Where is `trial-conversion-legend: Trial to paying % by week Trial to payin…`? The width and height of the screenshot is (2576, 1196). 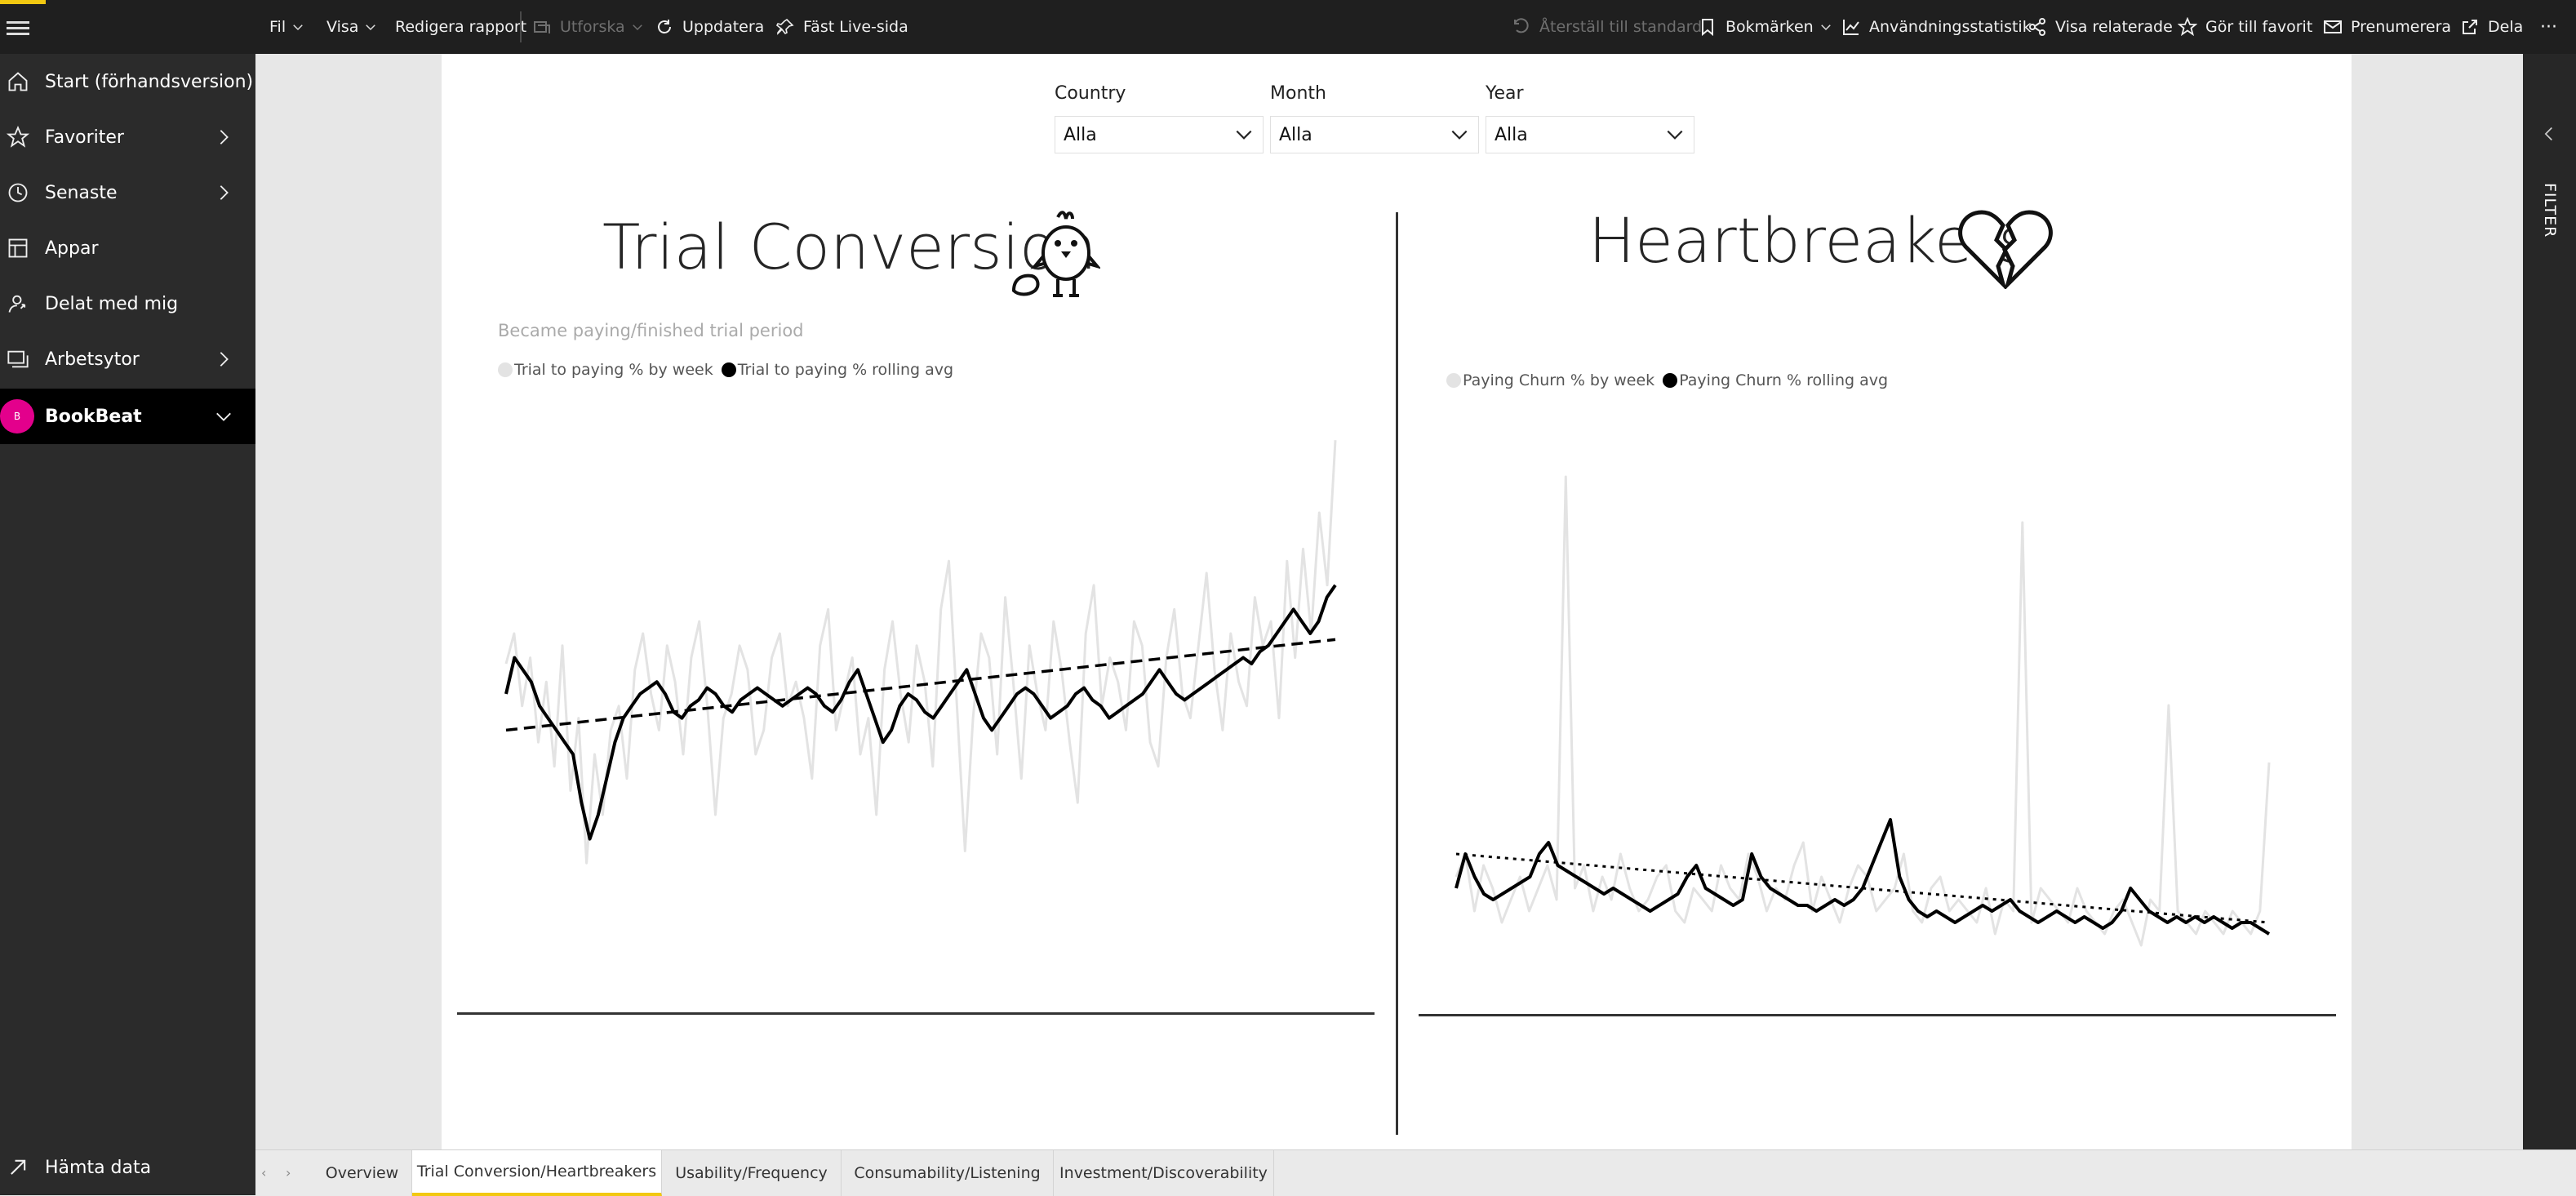 trial-conversion-legend: Trial to paying % by week Trial to payin… is located at coordinates (725, 370).